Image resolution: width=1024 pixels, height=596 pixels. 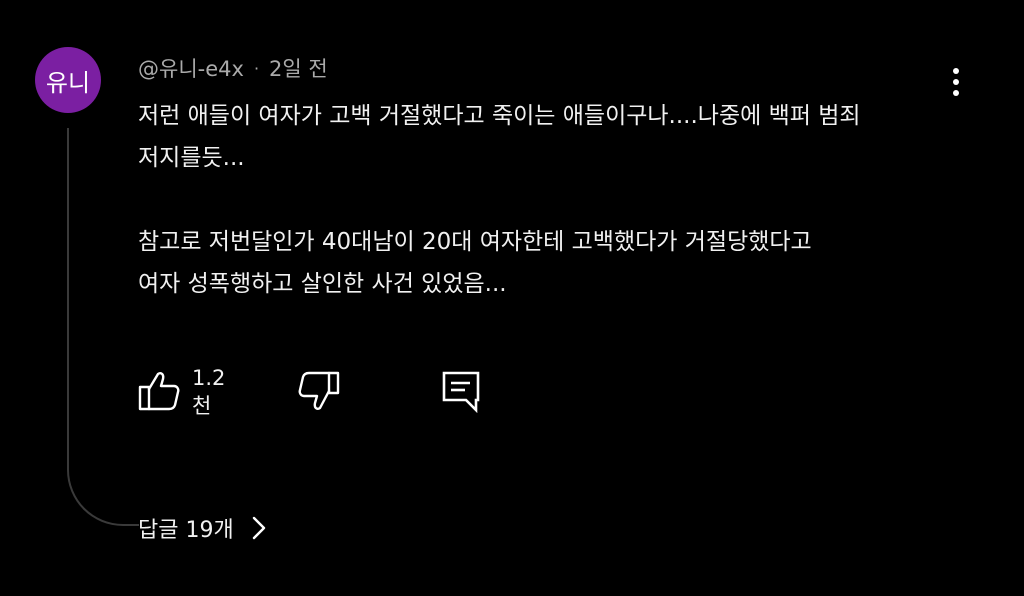 I want to click on avatar: 유니, so click(x=68, y=80).